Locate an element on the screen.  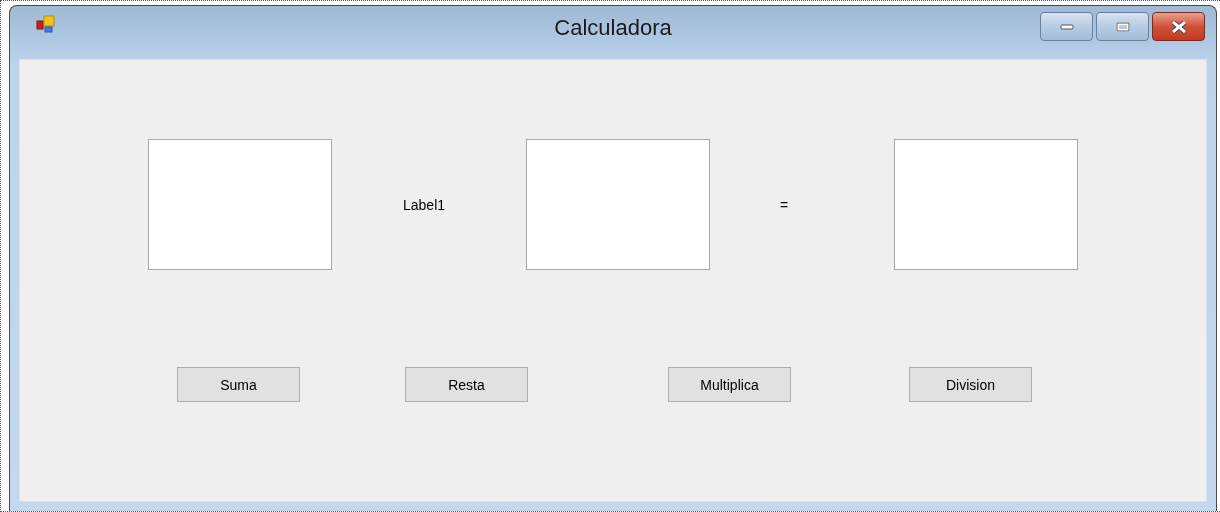
minimize-button is located at coordinates (1066, 26).